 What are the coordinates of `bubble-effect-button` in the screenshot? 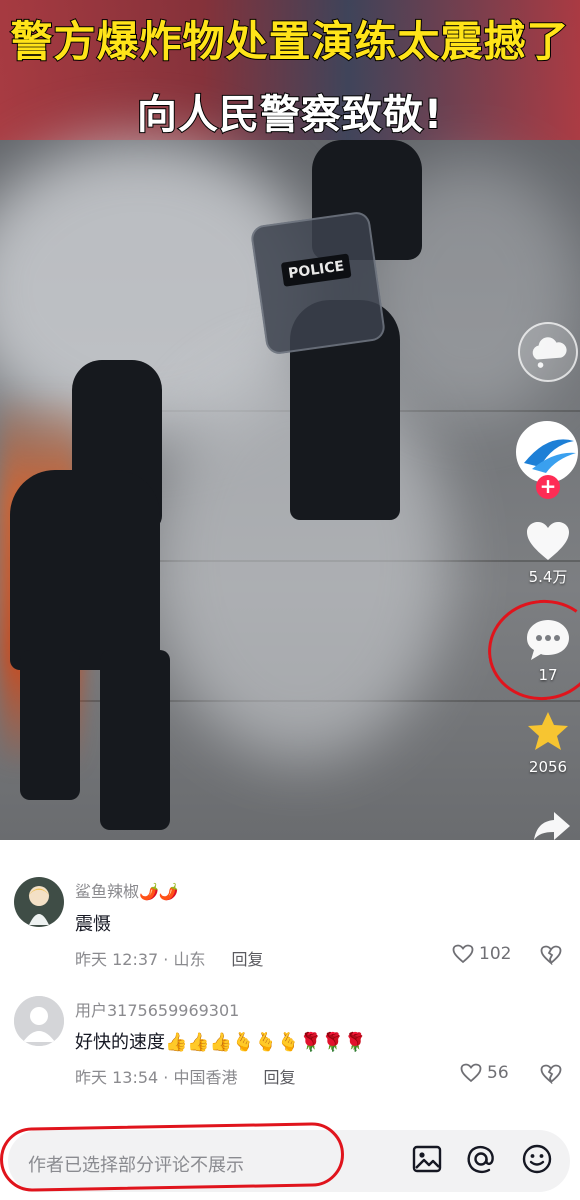 It's located at (548, 352).